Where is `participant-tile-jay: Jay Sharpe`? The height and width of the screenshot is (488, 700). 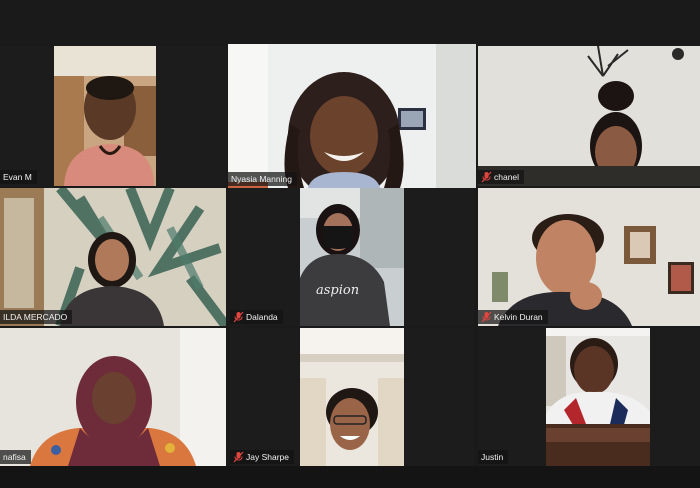
participant-tile-jay: Jay Sharpe is located at coordinates (352, 397).